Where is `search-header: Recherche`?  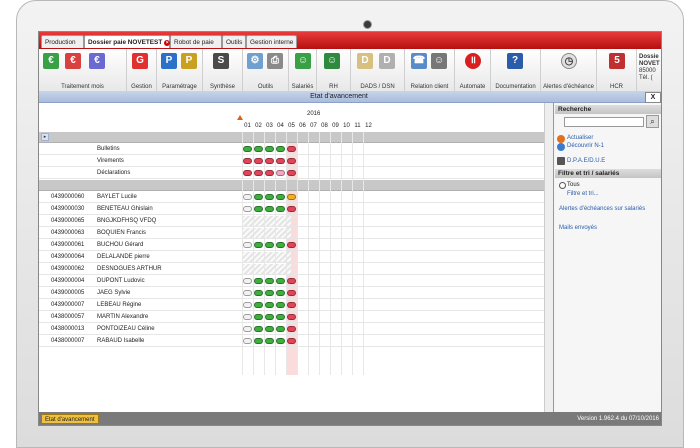 search-header: Recherche is located at coordinates (608, 109).